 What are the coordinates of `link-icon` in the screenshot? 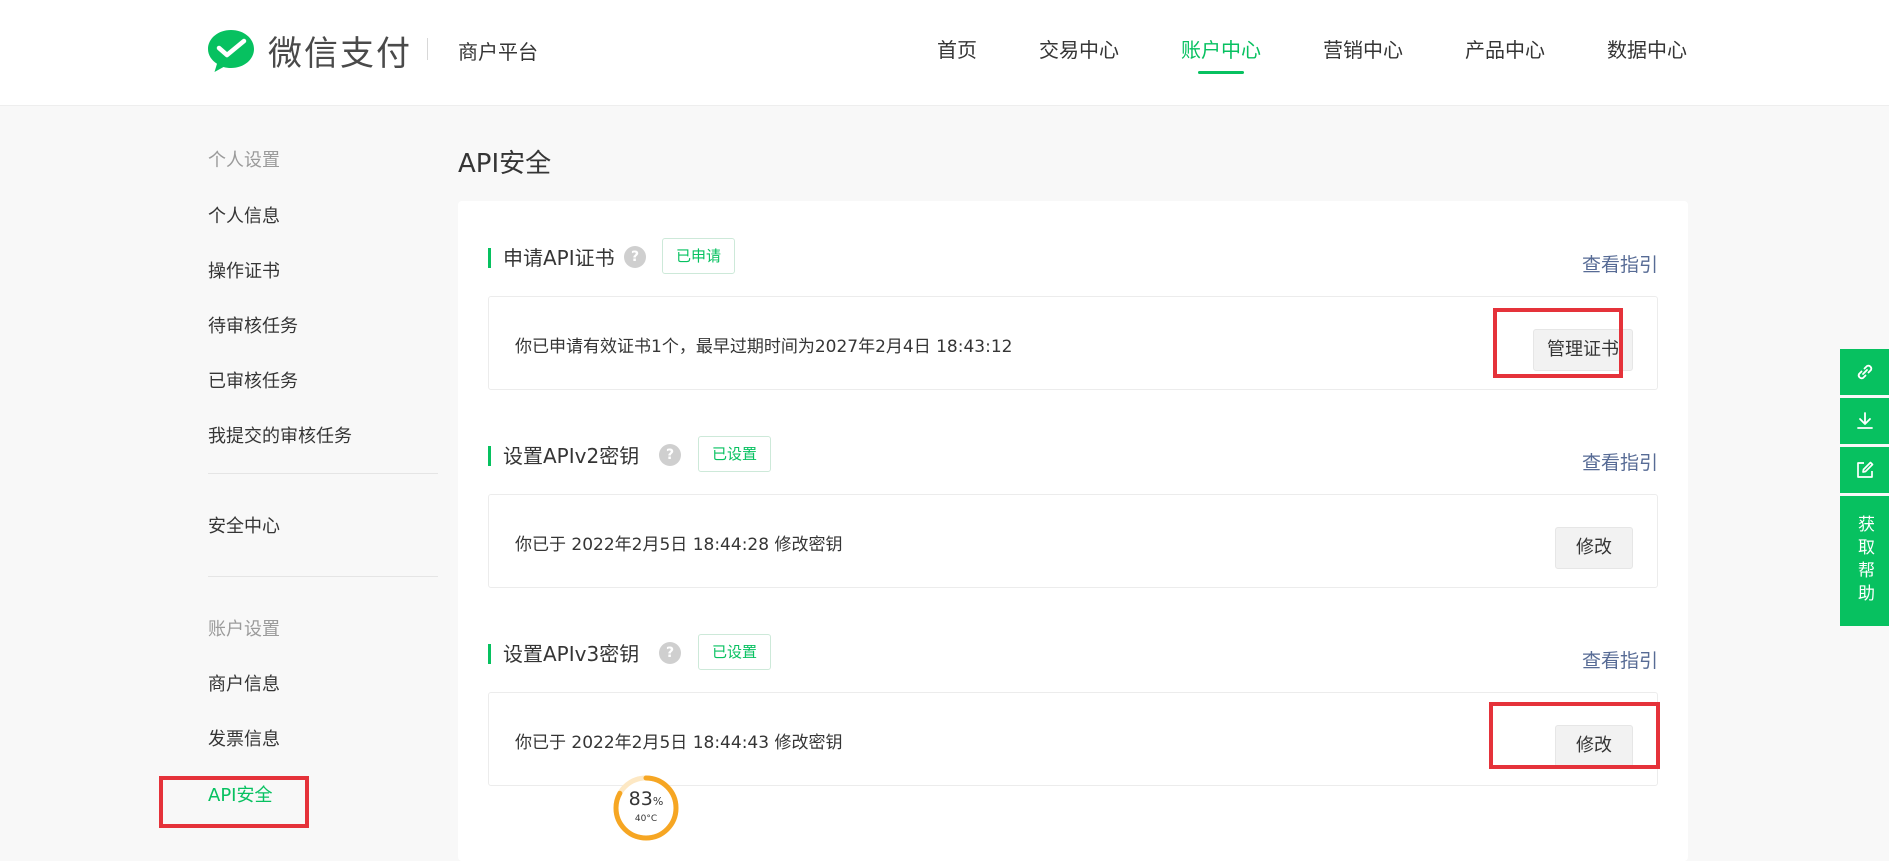 It's located at (1864, 372).